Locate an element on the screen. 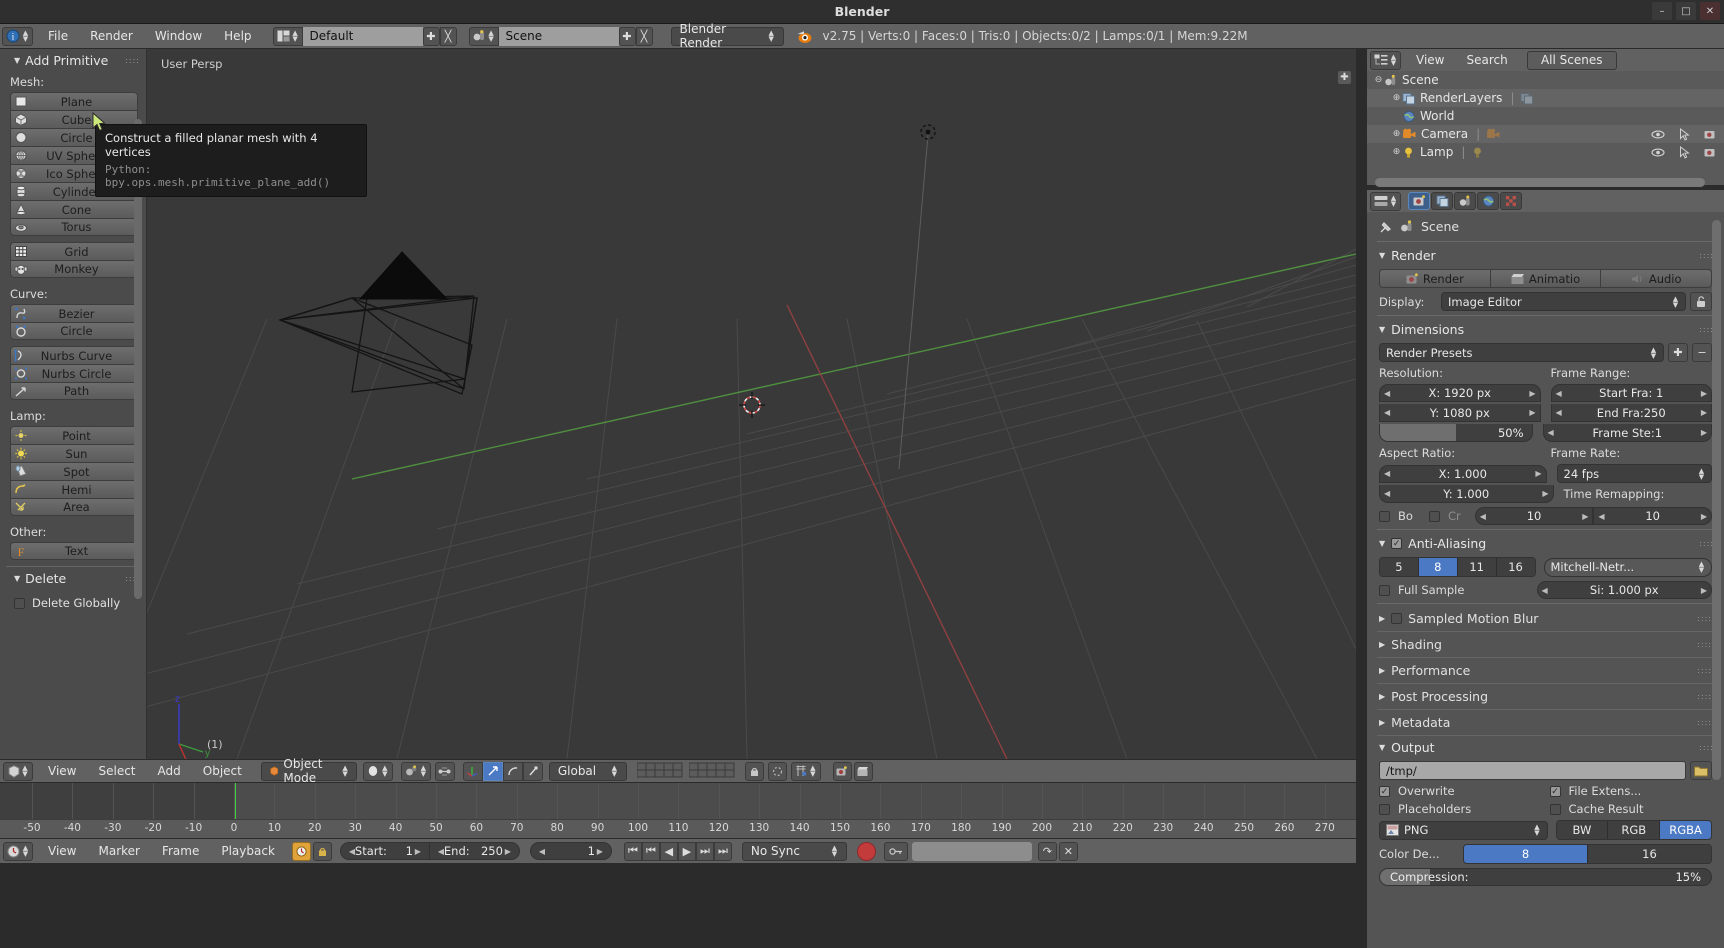  timeline-editor-type-selector: ▲ ▼ is located at coordinates (18, 851).